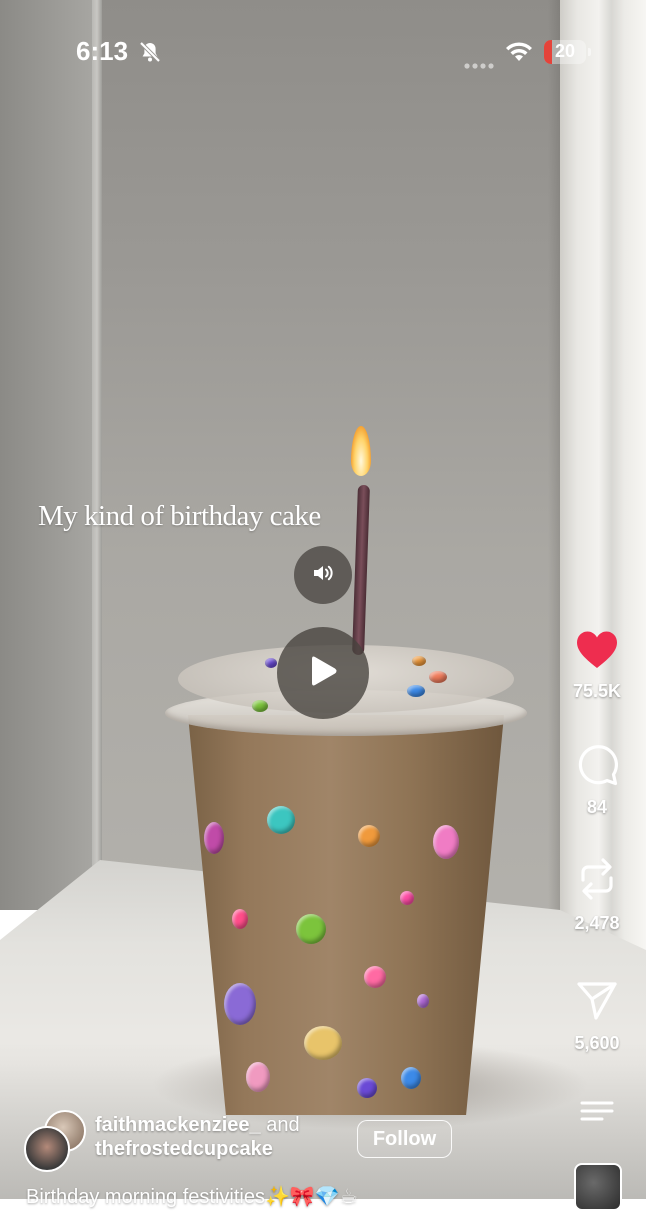  I want to click on collaborator-username: thefrostedcupcake, so click(184, 1149).